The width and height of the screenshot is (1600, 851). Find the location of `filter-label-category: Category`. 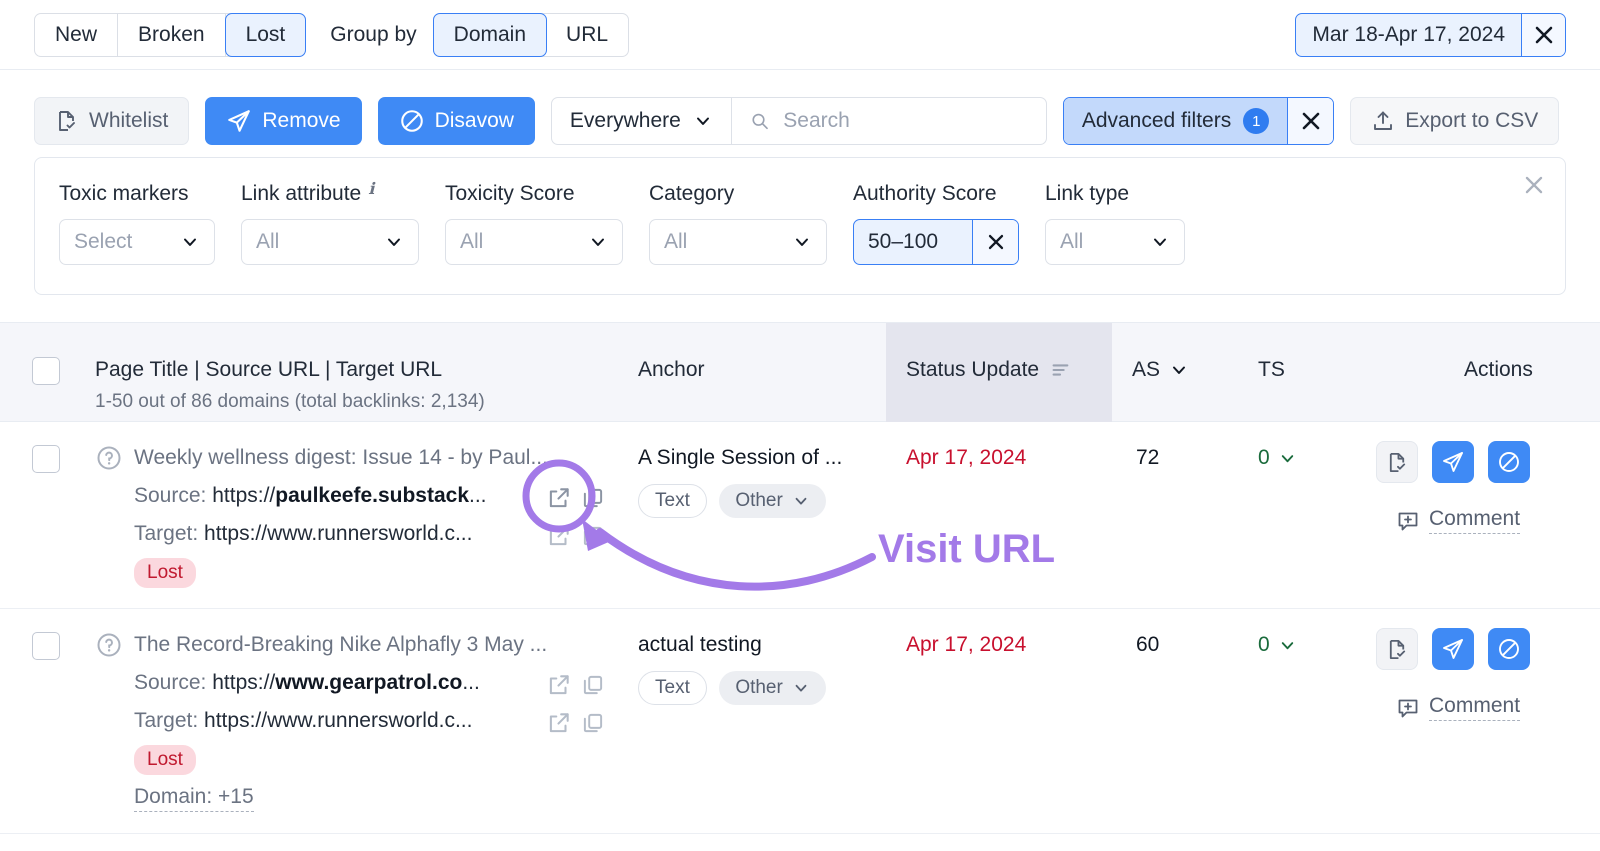

filter-label-category: Category is located at coordinates (692, 193).